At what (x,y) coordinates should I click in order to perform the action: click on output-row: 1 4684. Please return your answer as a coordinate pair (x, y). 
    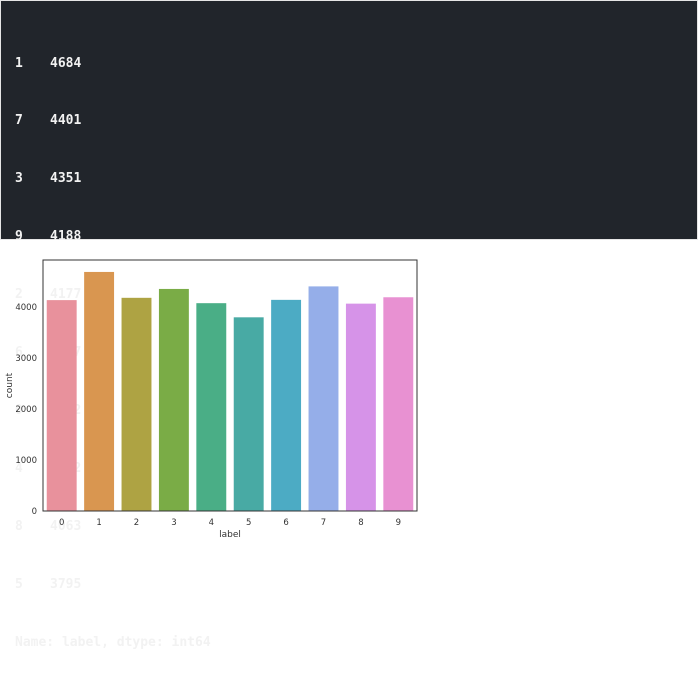
    Looking at the image, I should click on (113, 63).